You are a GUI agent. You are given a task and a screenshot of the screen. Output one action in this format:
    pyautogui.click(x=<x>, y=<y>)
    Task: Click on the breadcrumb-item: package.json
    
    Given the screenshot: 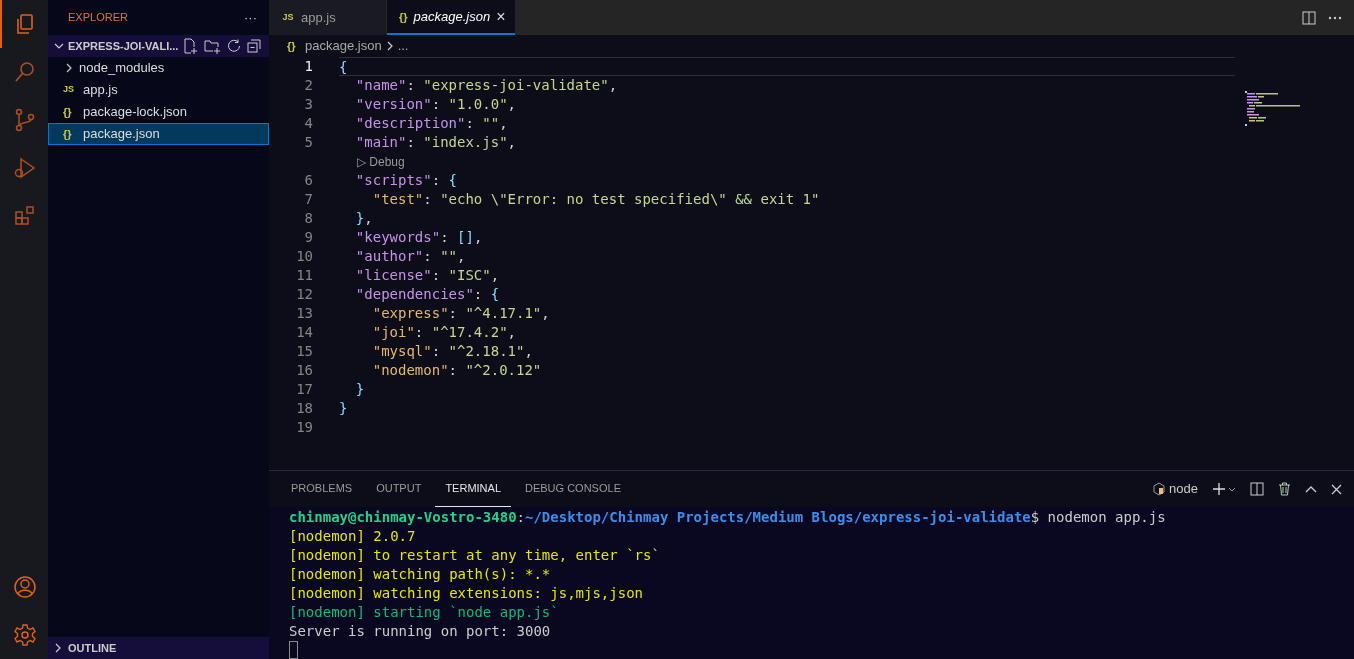 What is the action you would take?
    pyautogui.click(x=343, y=46)
    